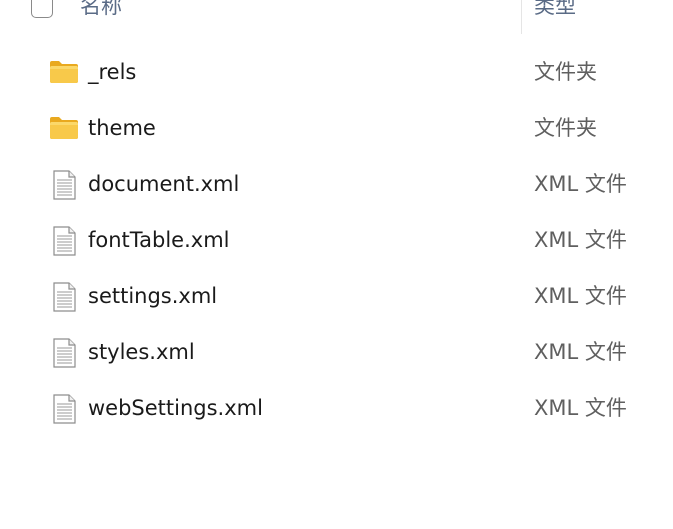  Describe the element at coordinates (122, 128) in the screenshot. I see `file-name: theme` at that location.